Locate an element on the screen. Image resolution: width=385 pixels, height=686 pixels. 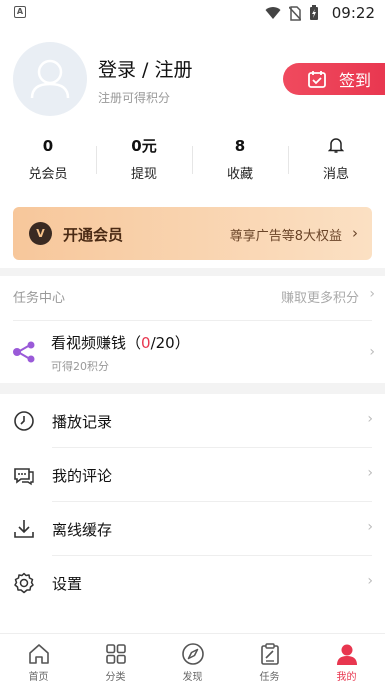
menu-label: 设置 is located at coordinates (67, 584).